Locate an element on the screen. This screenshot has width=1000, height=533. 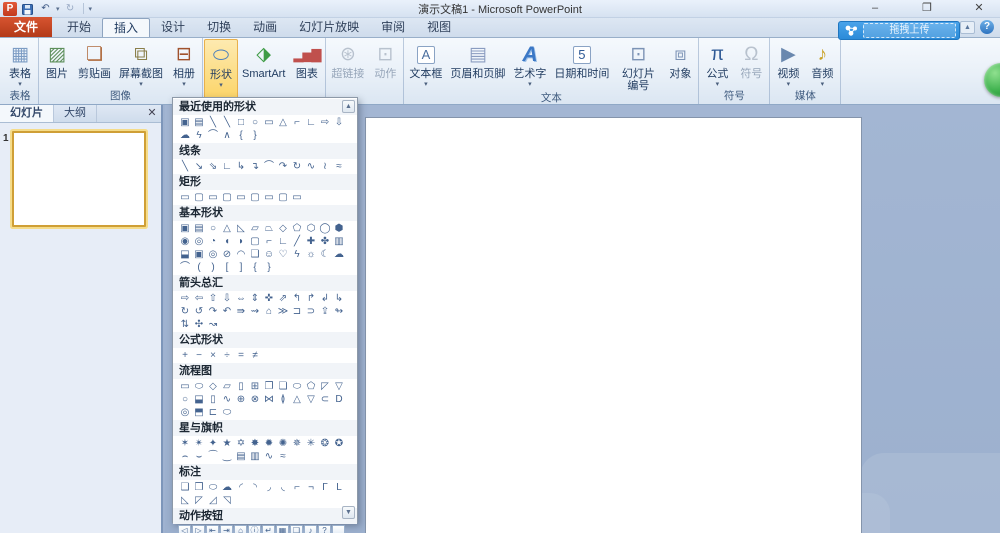
tab-review: 审阅 is located at coordinates (393, 27).